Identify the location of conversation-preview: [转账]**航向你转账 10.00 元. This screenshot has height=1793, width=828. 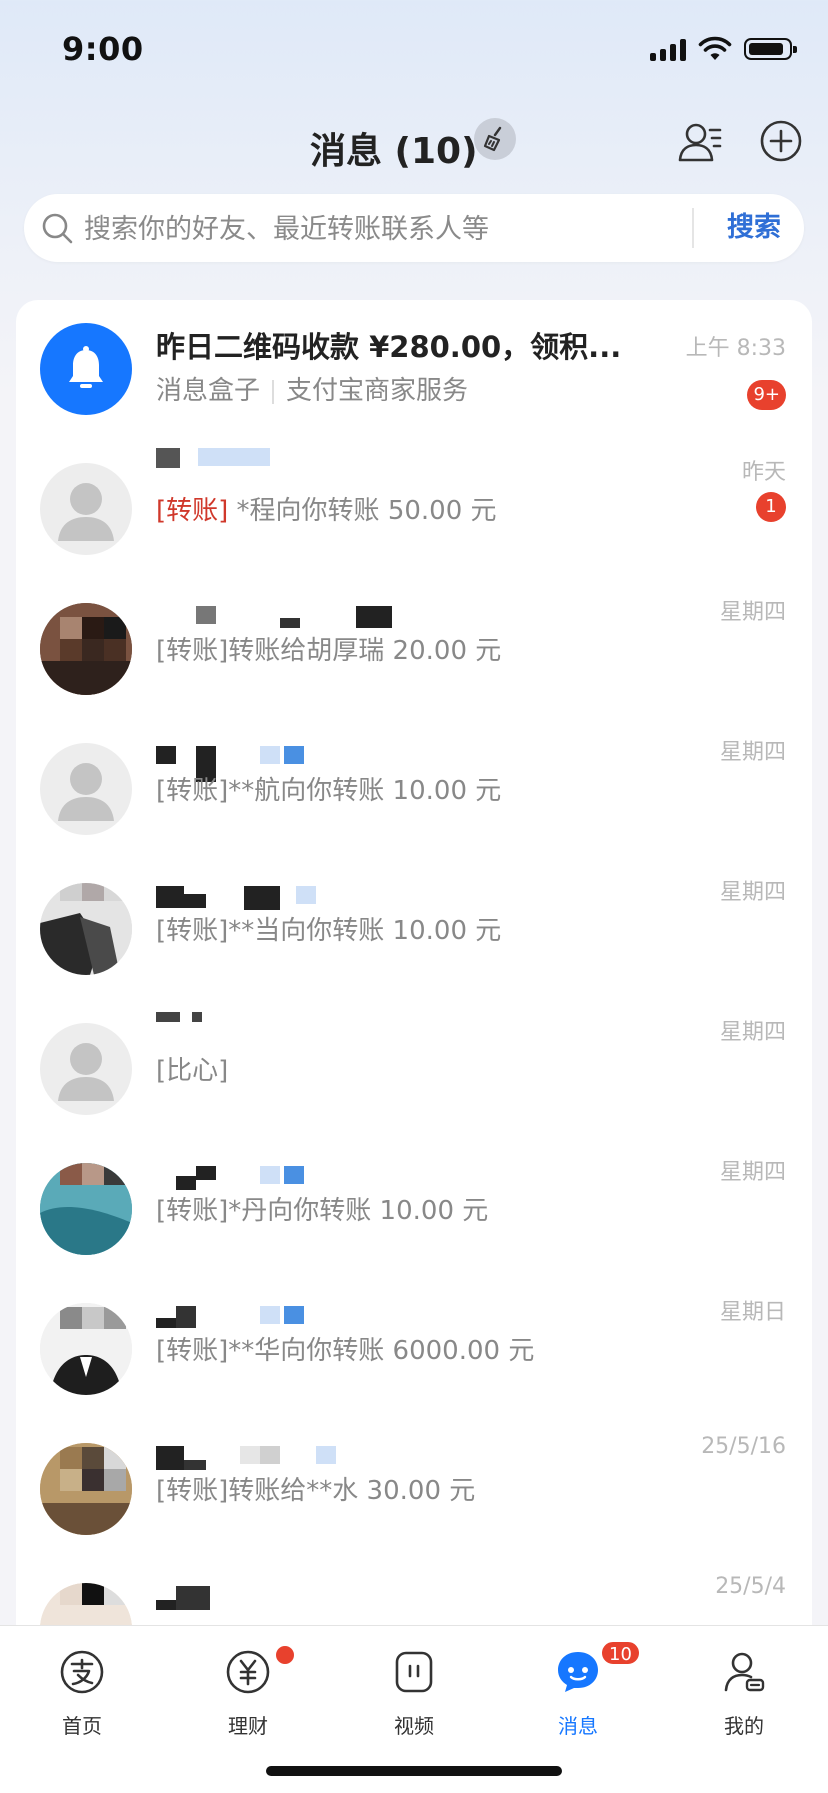
(329, 791).